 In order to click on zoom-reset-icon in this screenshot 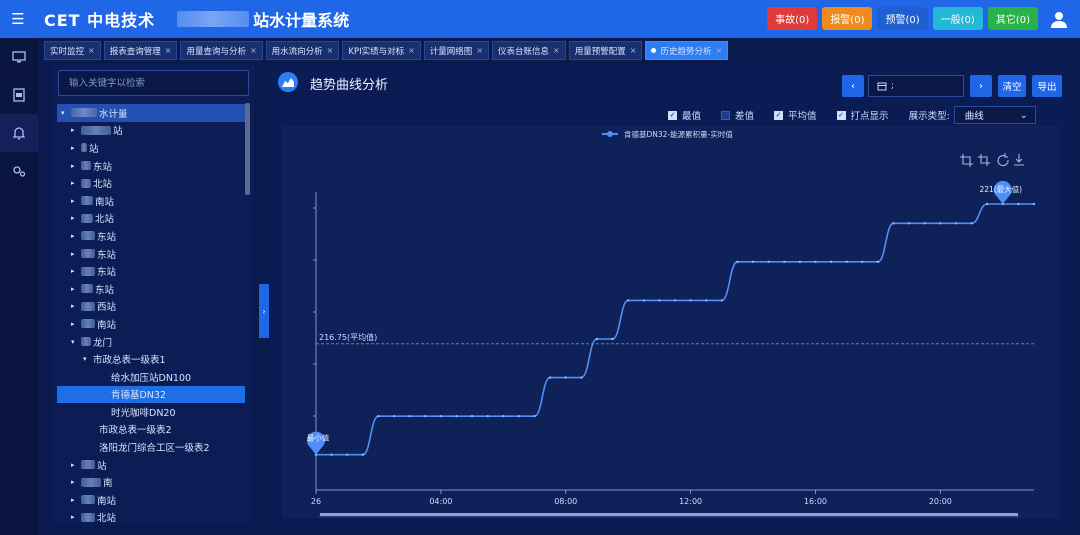, I will do `click(984, 160)`.